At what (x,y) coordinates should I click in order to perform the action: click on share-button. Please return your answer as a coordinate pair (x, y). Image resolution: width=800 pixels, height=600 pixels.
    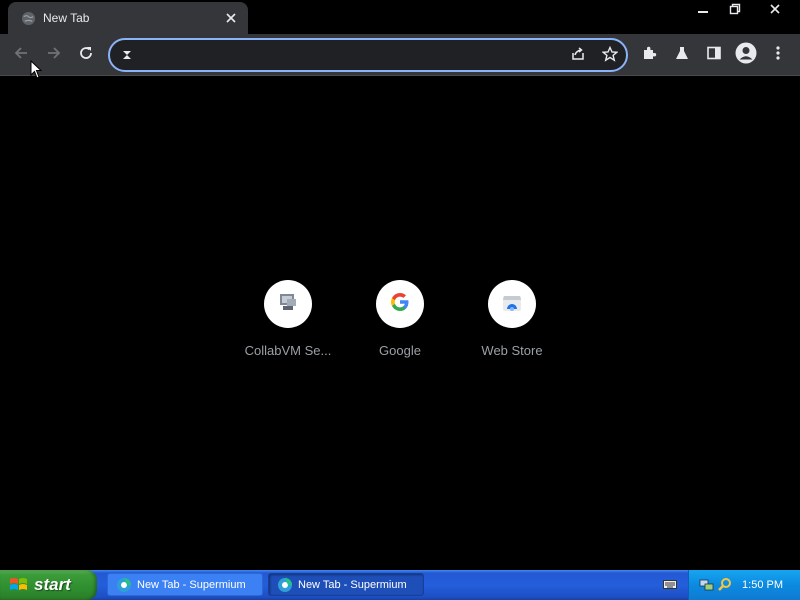
    Looking at the image, I should click on (578, 56).